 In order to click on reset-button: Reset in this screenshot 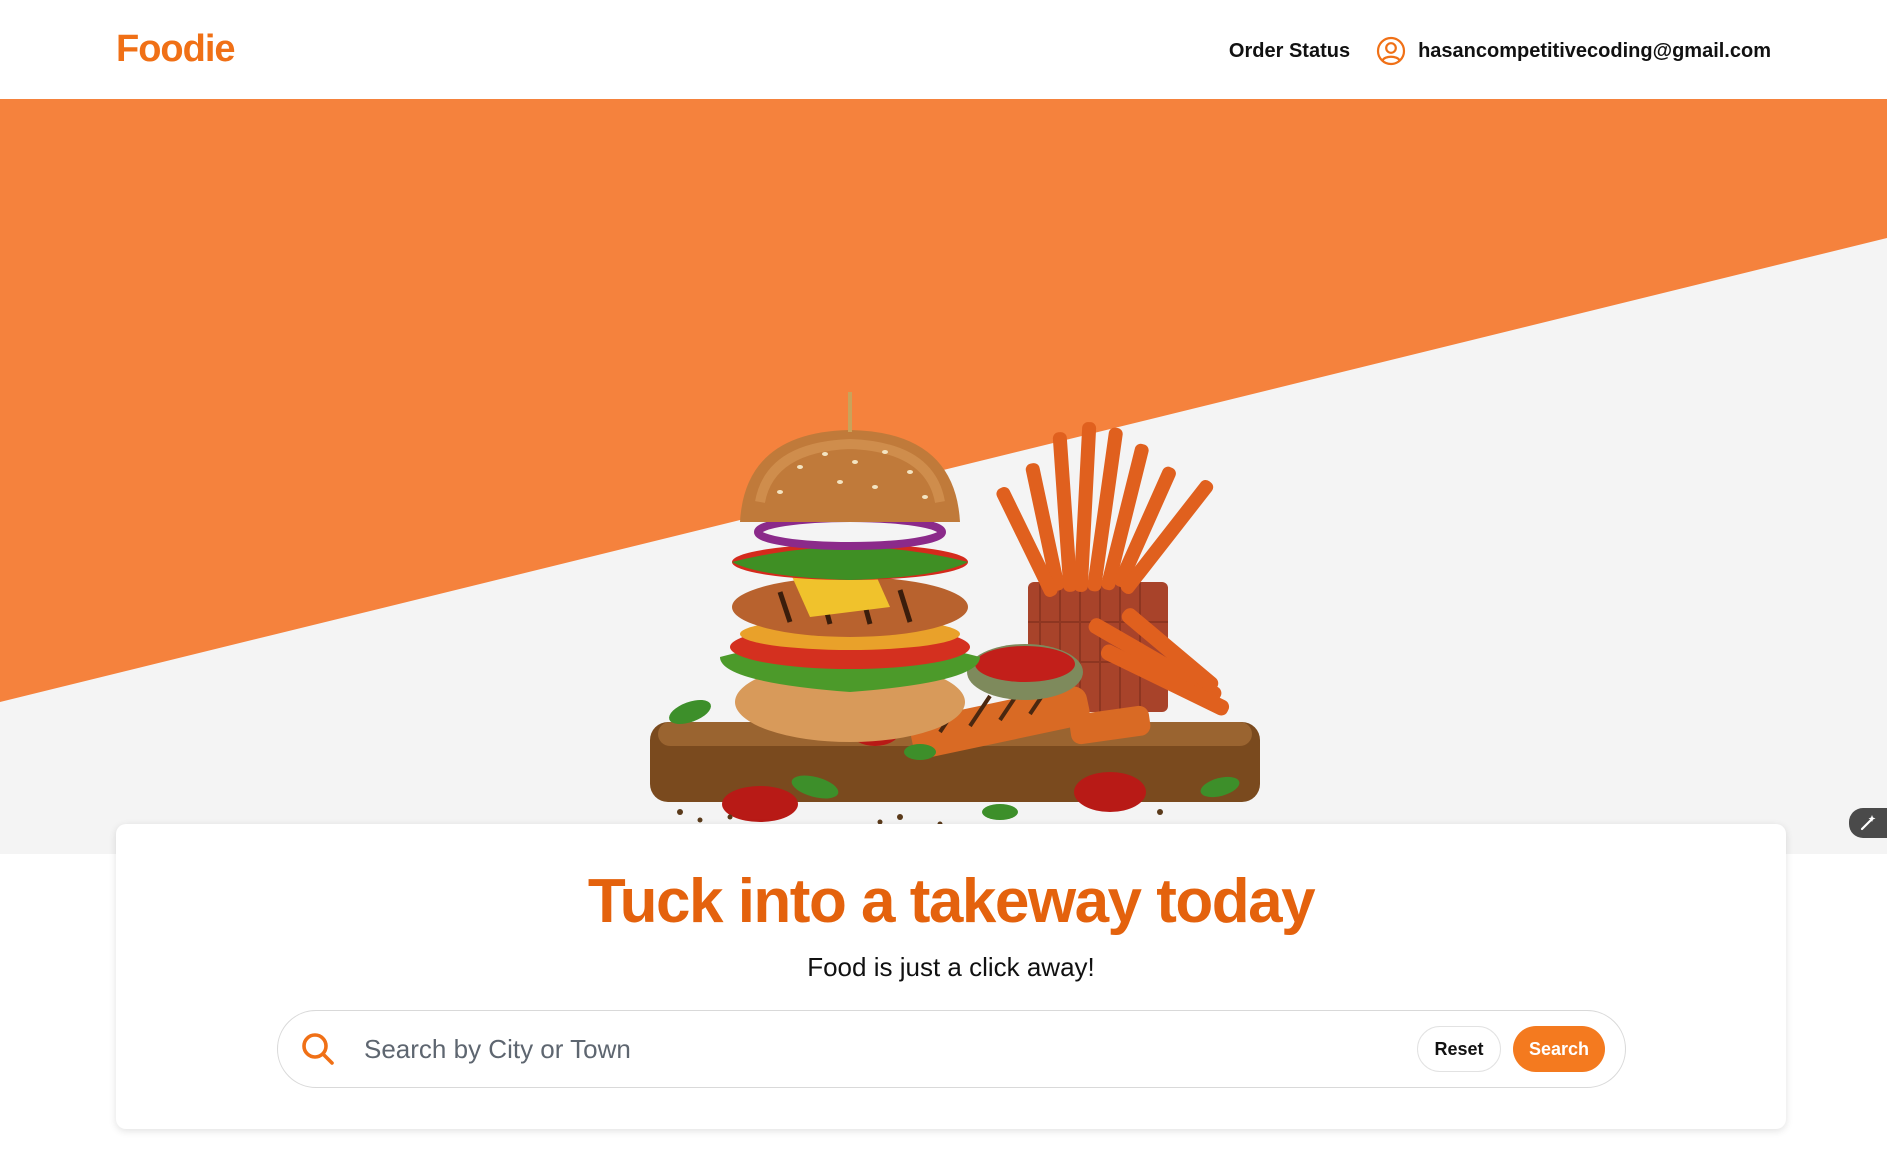, I will do `click(1459, 1049)`.